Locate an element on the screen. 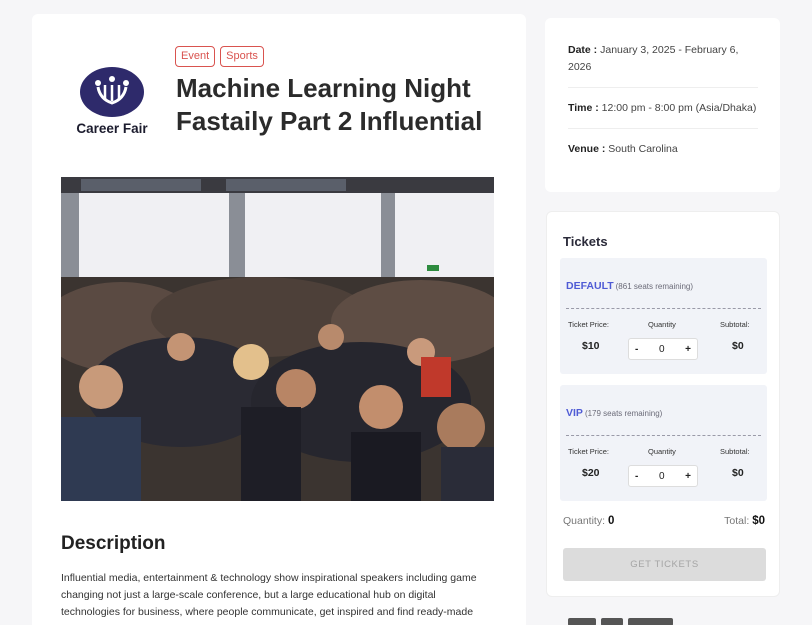 This screenshot has width=812, height=625. ticket-name: DEFAULT (861 seats remaining) is located at coordinates (629, 286).